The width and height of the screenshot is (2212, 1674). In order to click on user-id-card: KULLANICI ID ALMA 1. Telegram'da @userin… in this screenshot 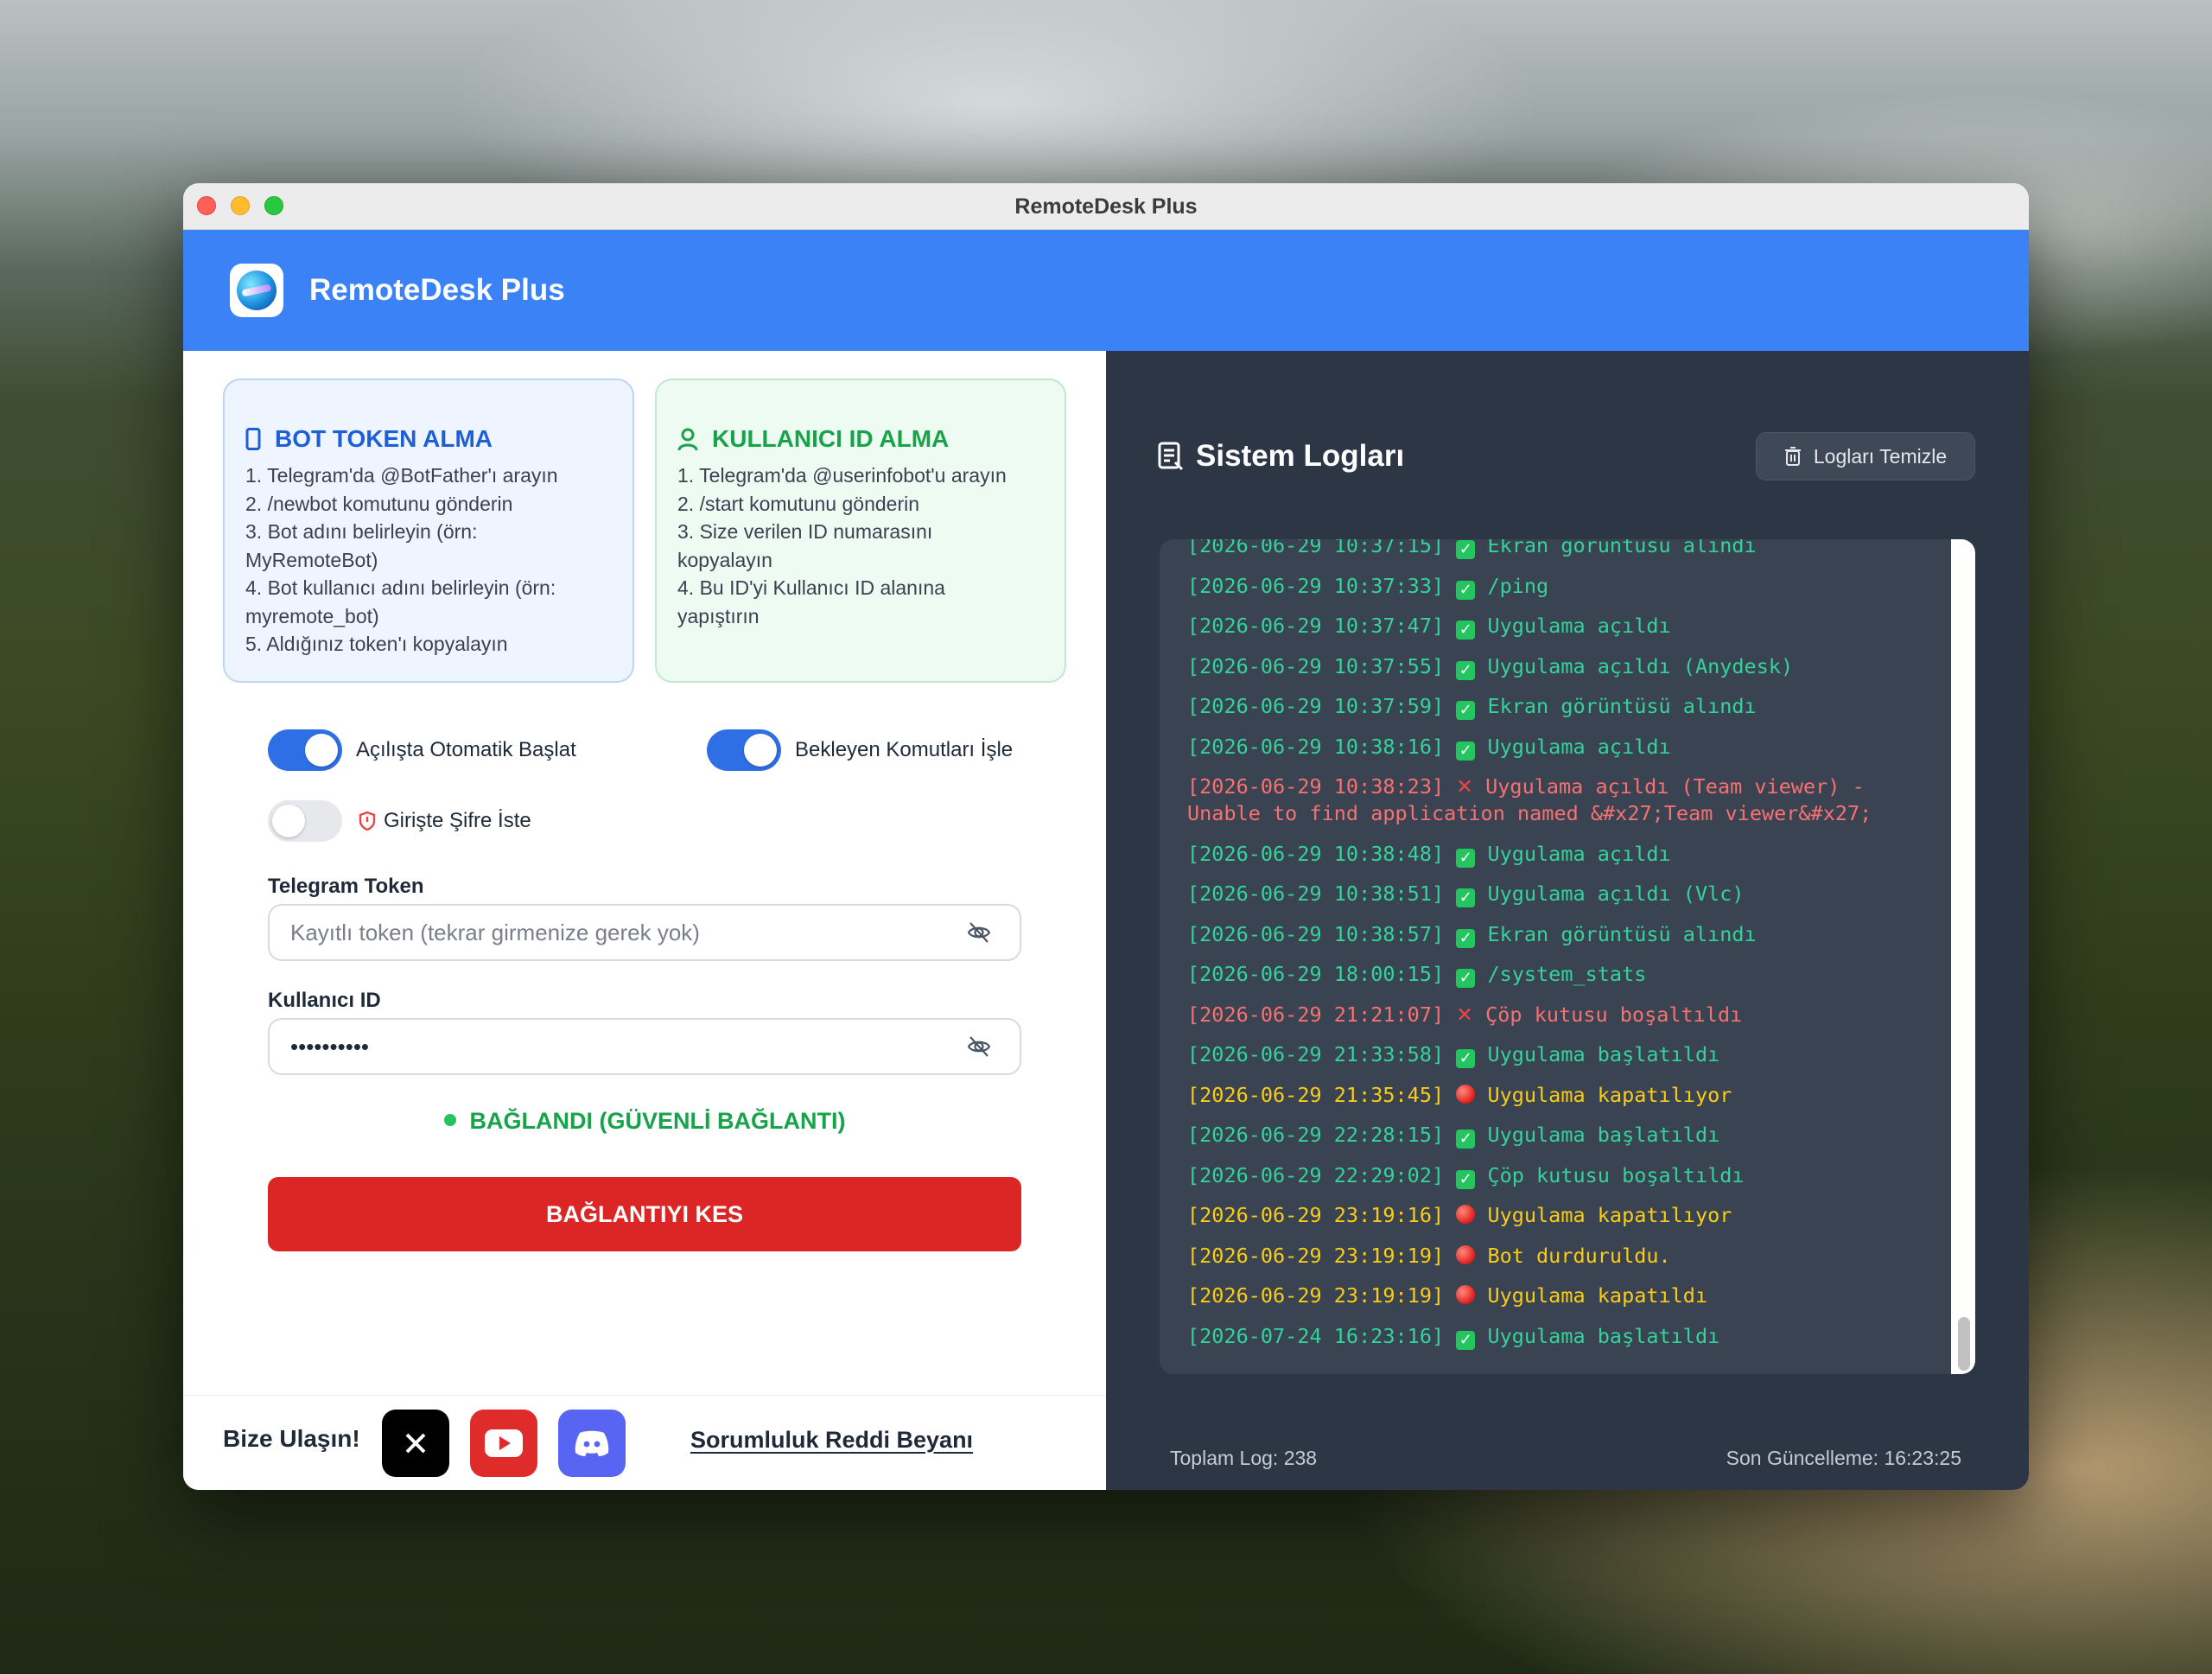, I will do `click(860, 531)`.